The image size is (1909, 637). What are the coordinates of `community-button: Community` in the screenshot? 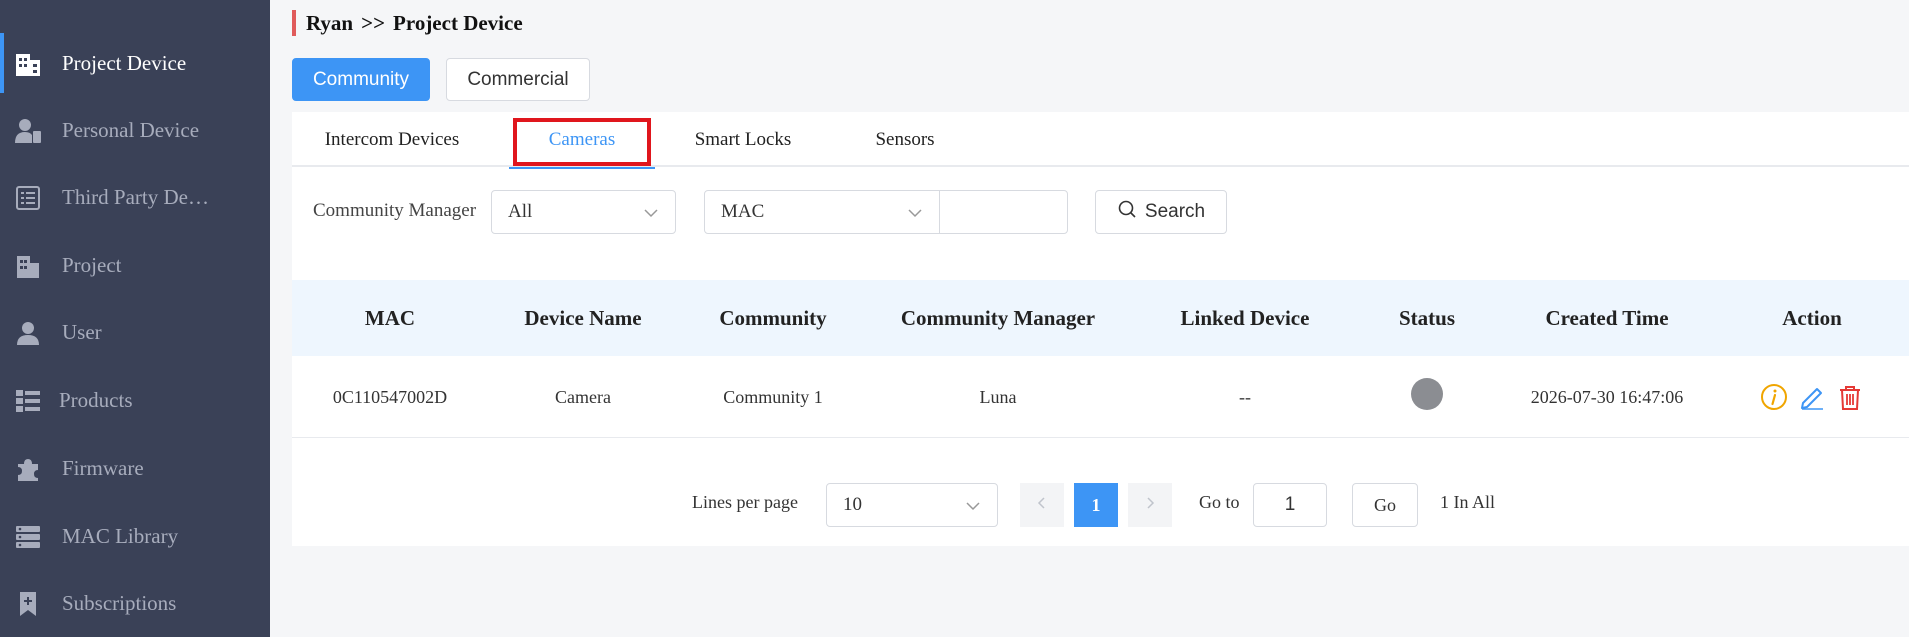 It's located at (361, 79).